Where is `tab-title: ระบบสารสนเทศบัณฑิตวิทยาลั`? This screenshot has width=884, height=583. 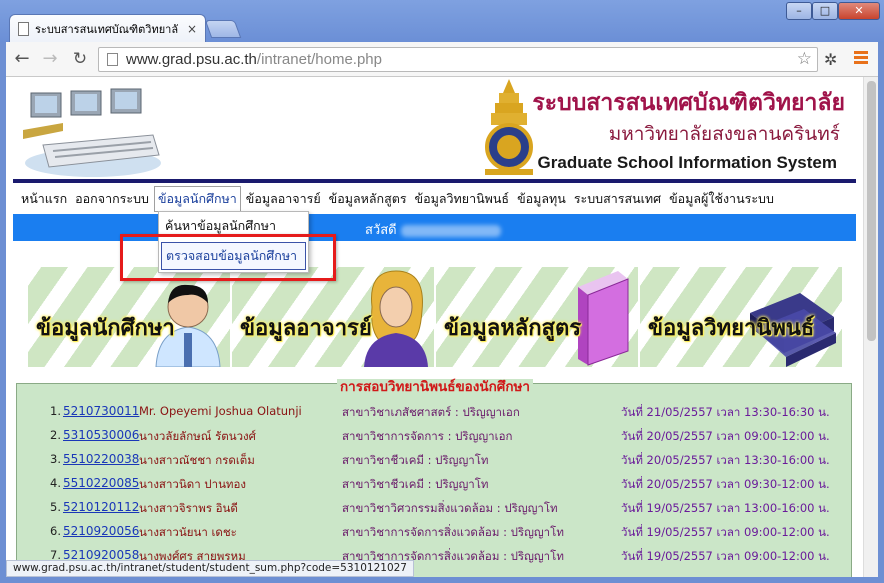 tab-title: ระบบสารสนเทศบัณฑิตวิทยาลั is located at coordinates (107, 29).